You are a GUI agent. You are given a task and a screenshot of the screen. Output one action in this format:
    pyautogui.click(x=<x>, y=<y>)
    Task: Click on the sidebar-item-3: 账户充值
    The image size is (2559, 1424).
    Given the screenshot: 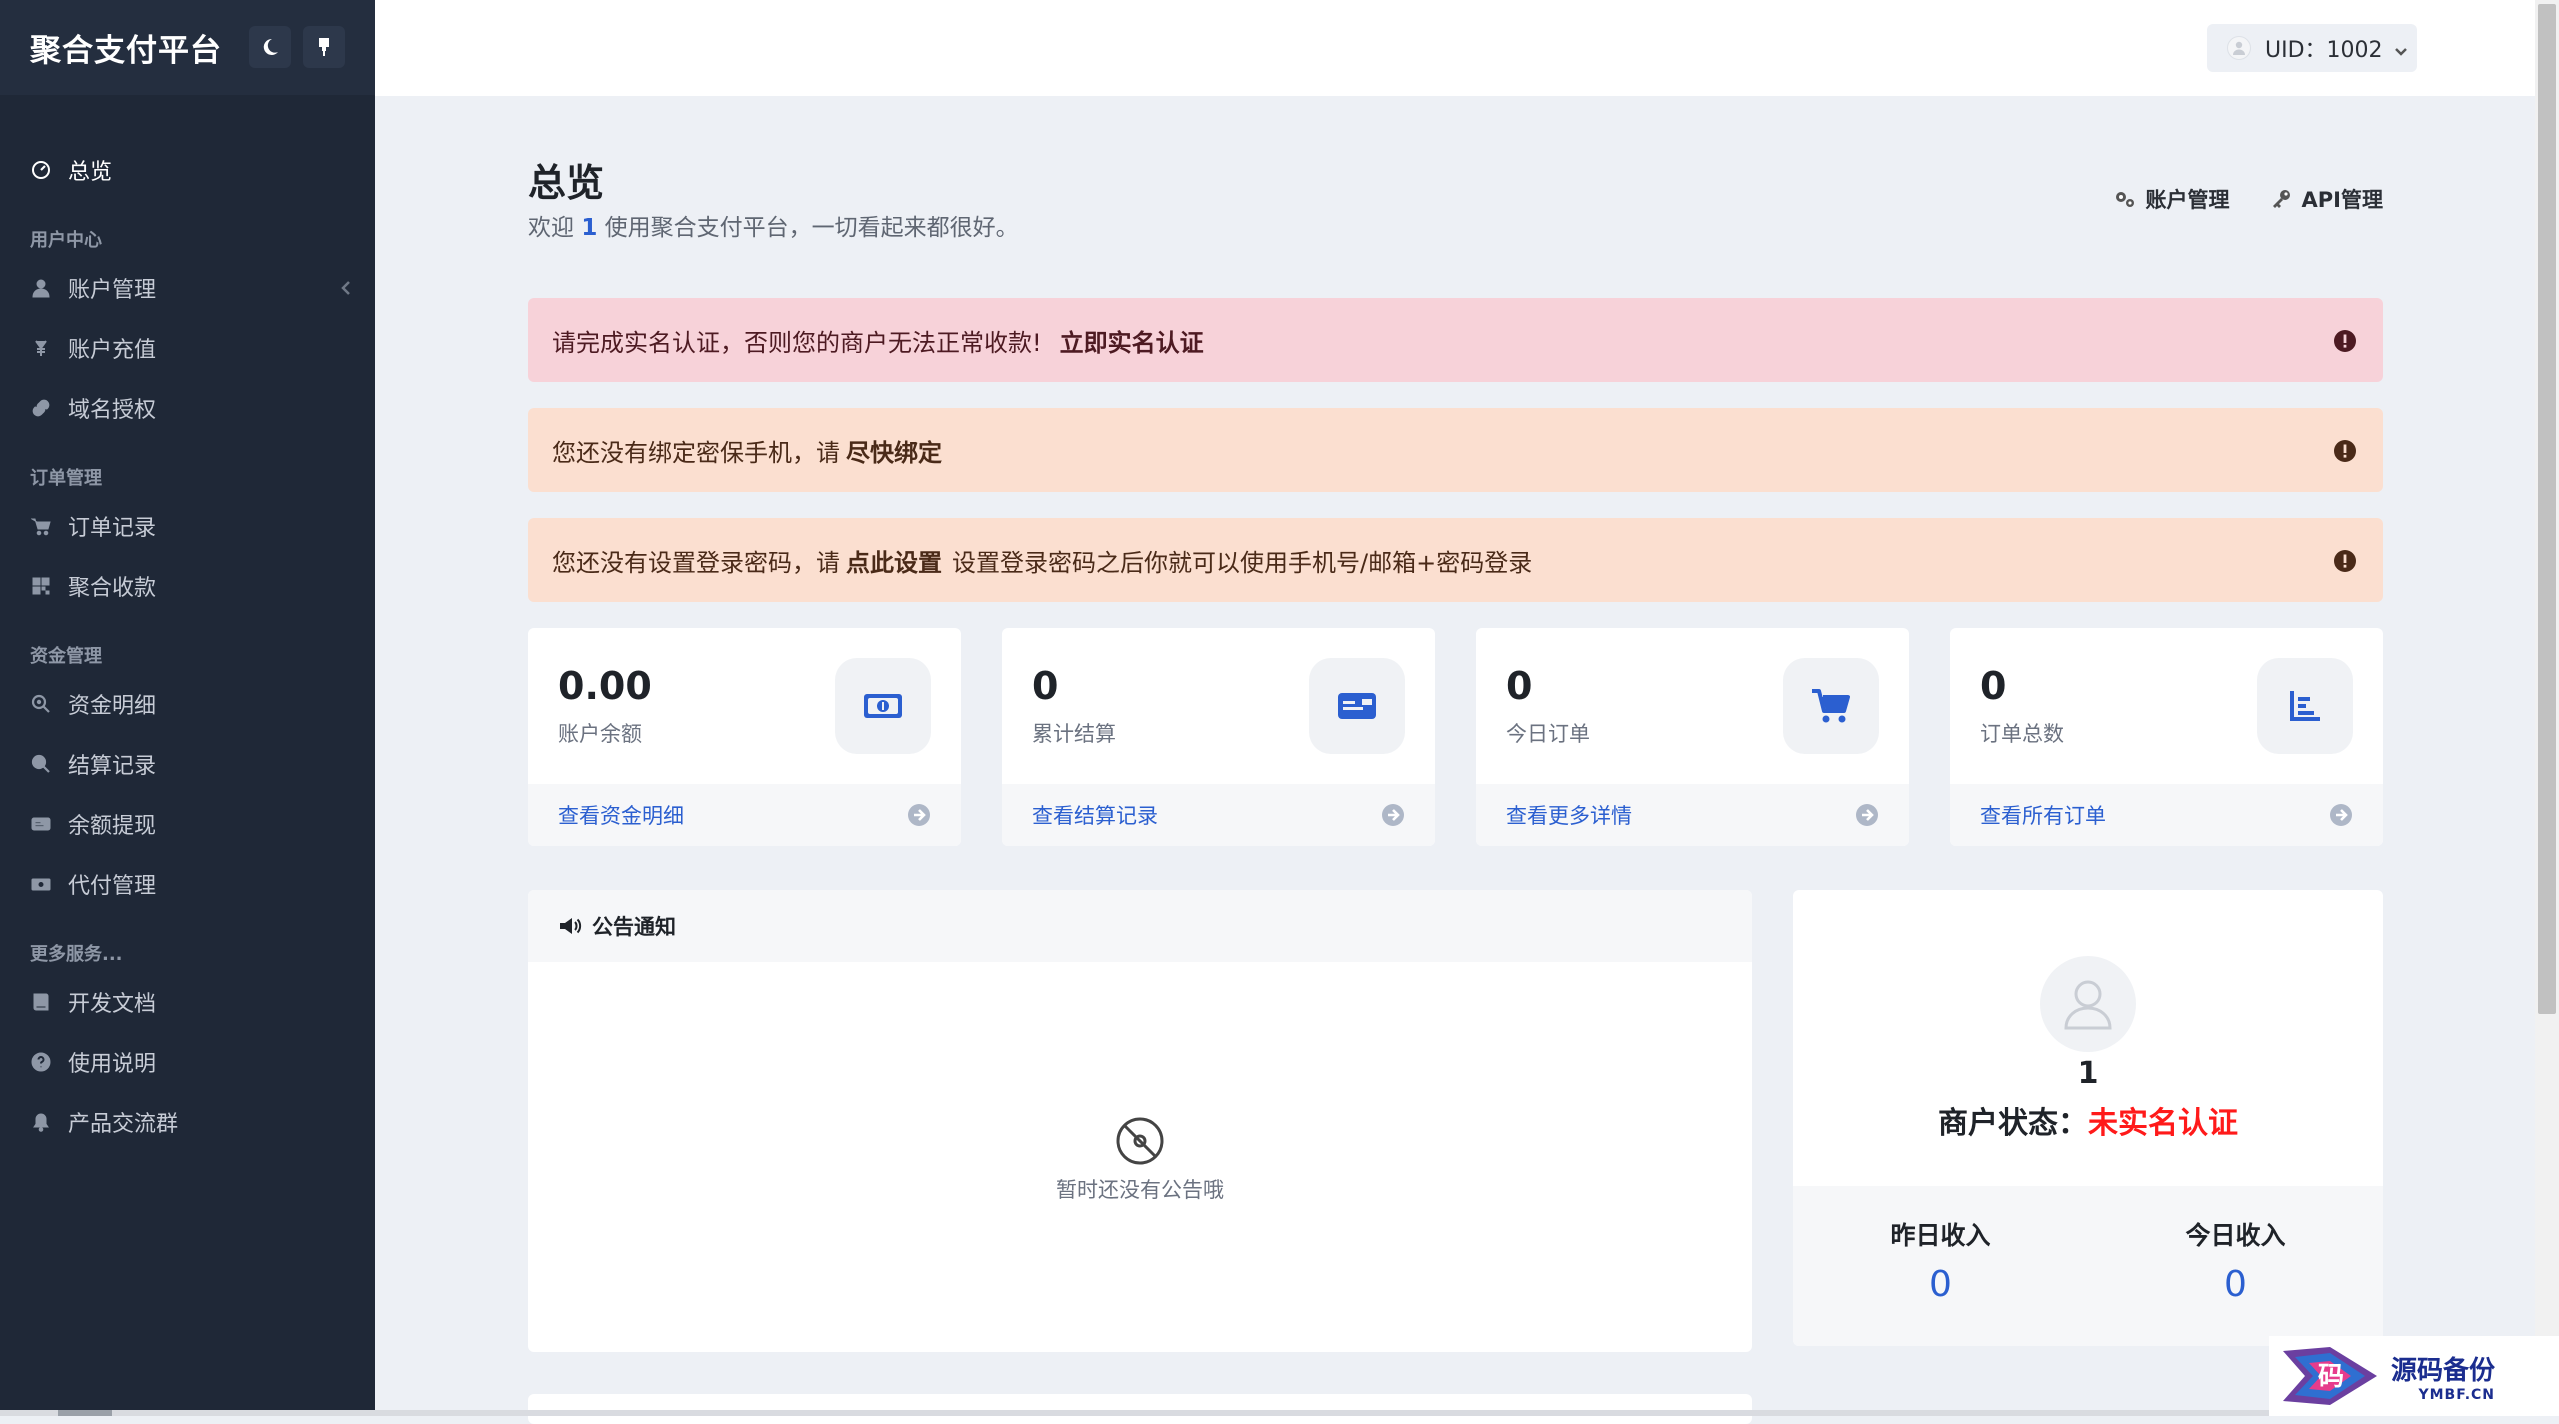 What is the action you would take?
    pyautogui.click(x=187, y=348)
    